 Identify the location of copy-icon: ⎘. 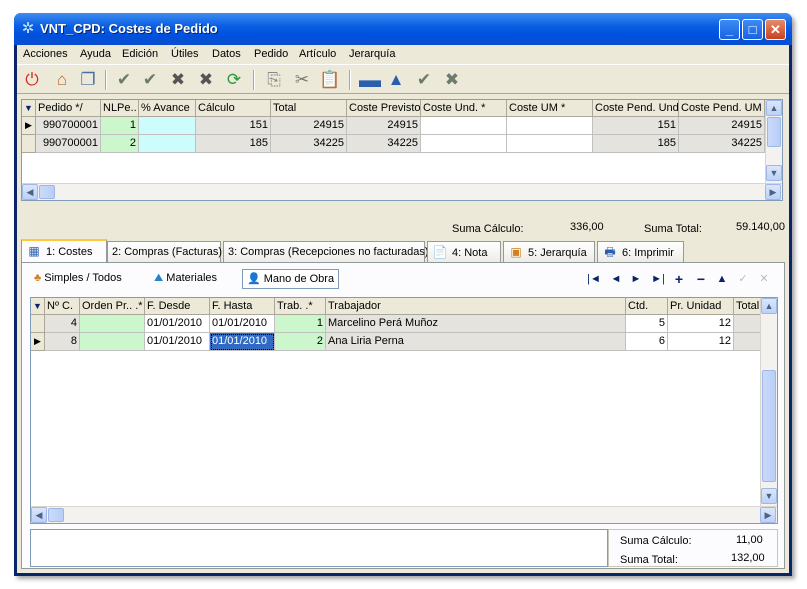
(274, 80).